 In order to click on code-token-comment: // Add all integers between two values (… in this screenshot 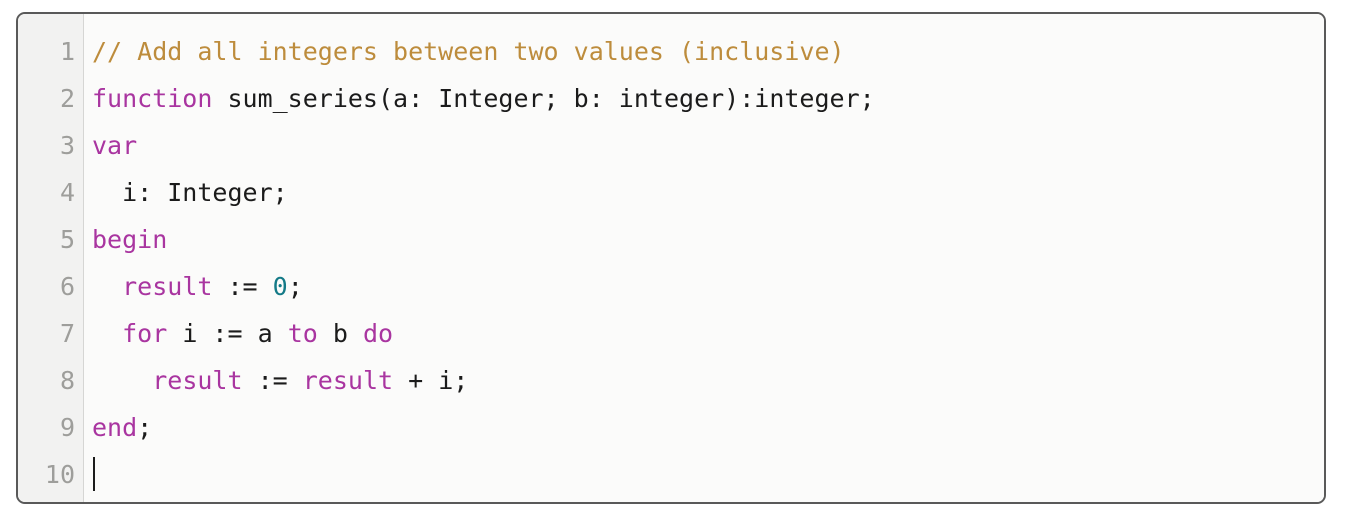, I will do `click(468, 51)`.